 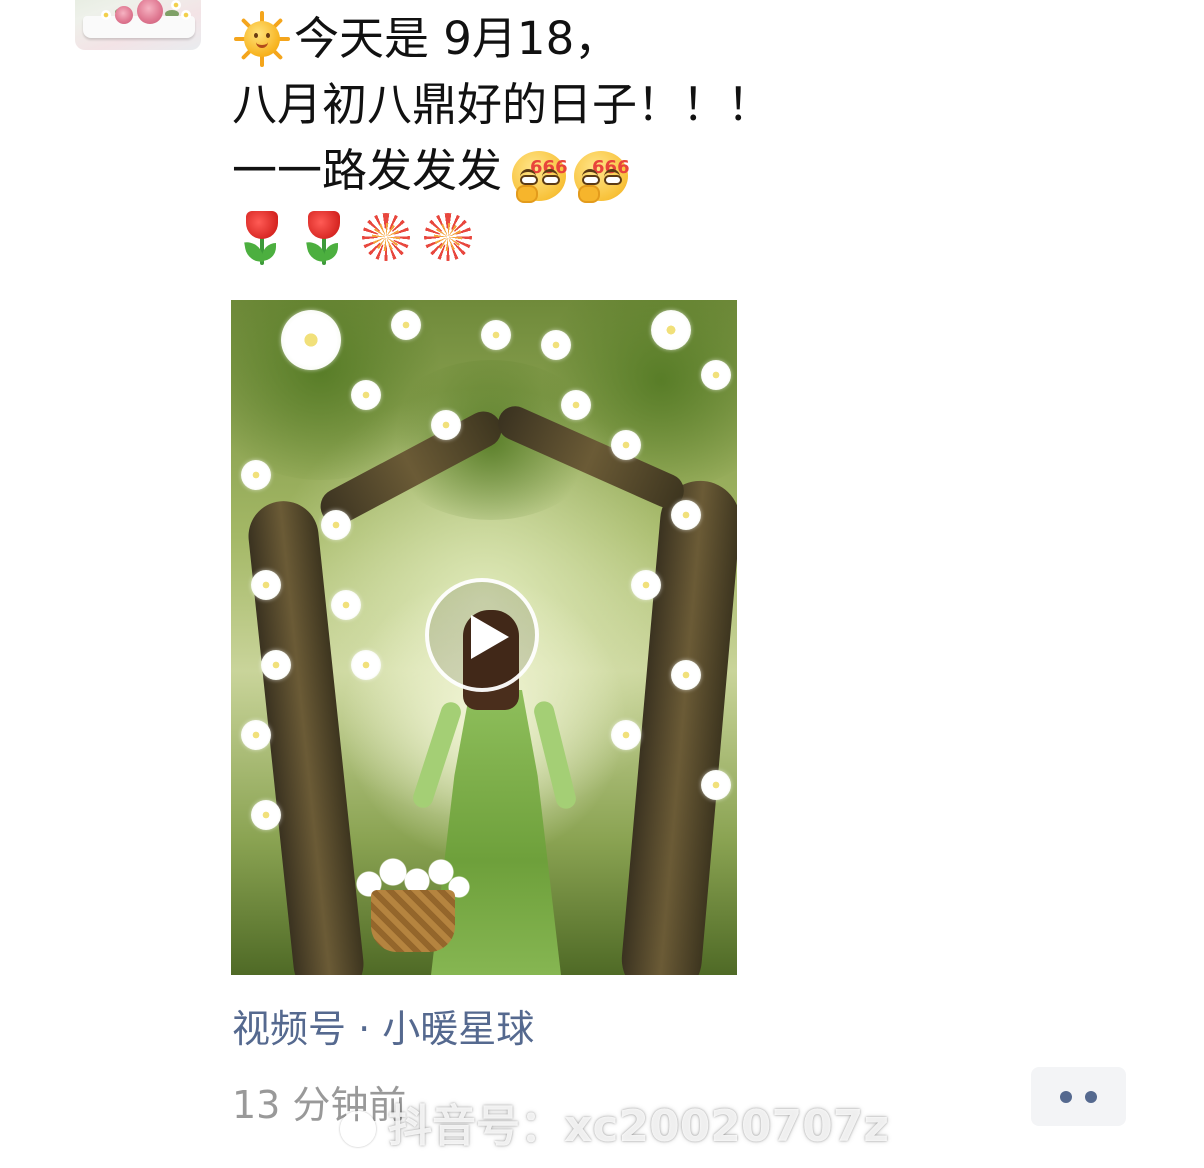 What do you see at coordinates (1078, 1096) in the screenshot?
I see `more-actions-button` at bounding box center [1078, 1096].